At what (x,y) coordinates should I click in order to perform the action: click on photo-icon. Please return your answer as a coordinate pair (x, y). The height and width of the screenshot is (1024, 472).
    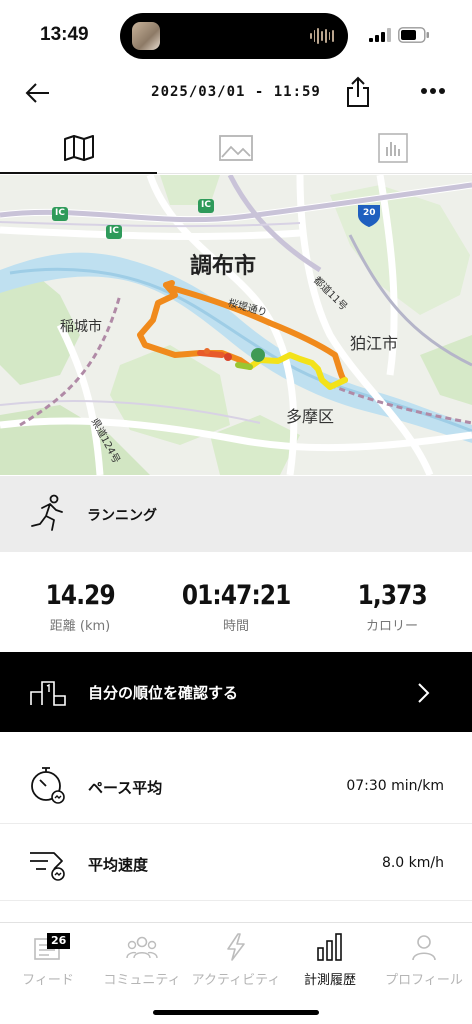
    Looking at the image, I should click on (236, 147).